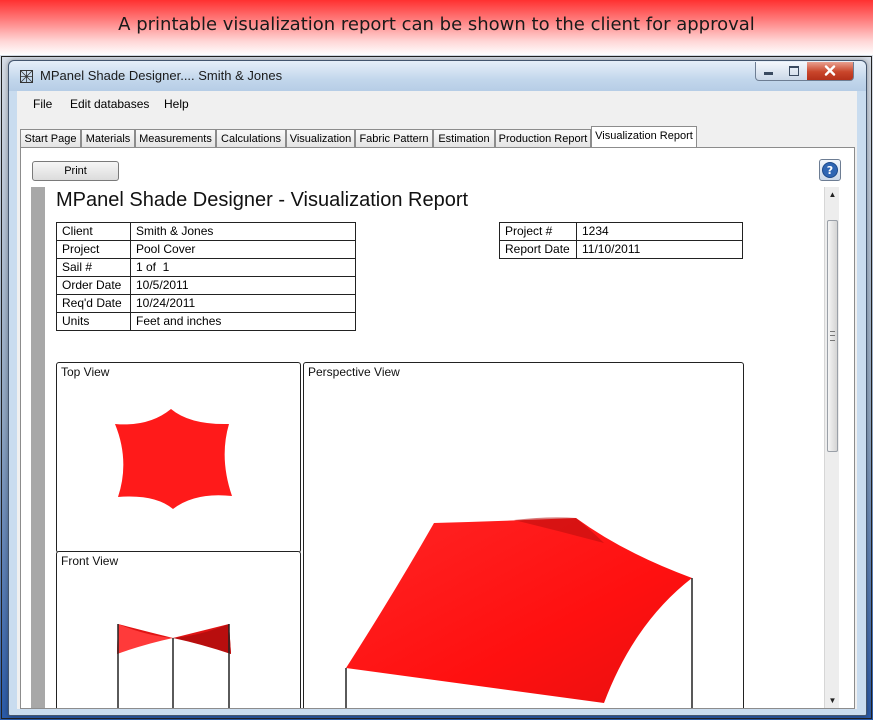  Describe the element at coordinates (394, 138) in the screenshot. I see `tab-fabric-pattern: Fabric Pattern` at that location.